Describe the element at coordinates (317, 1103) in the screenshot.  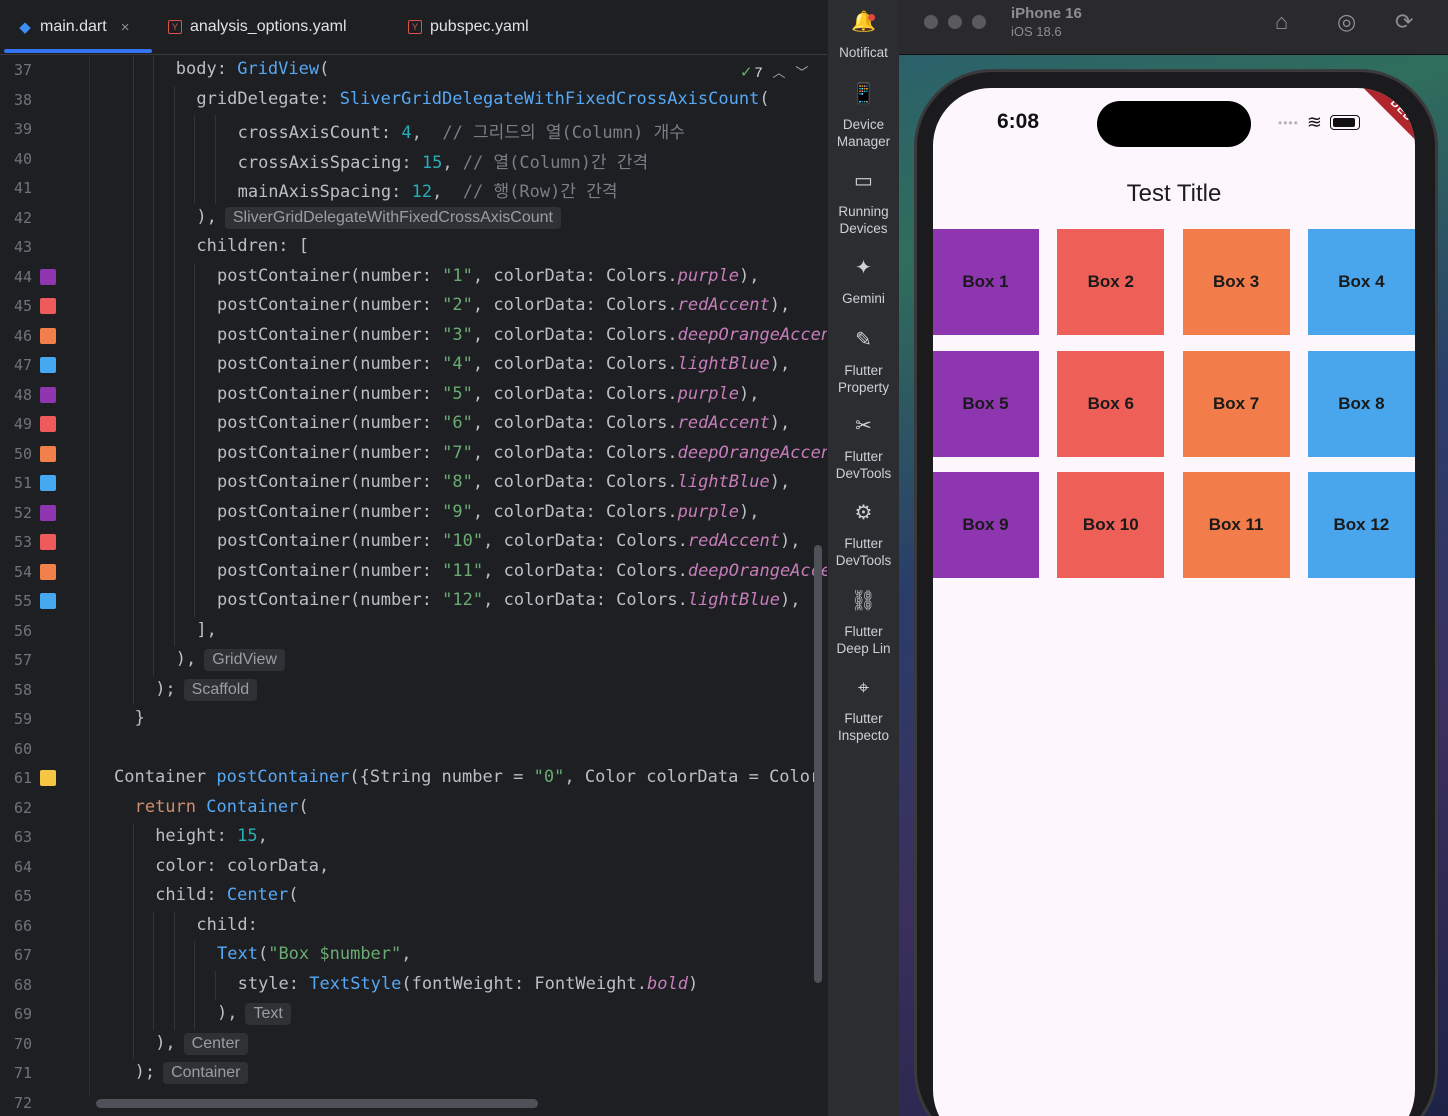
I see `horizontal-scrollbar` at that location.